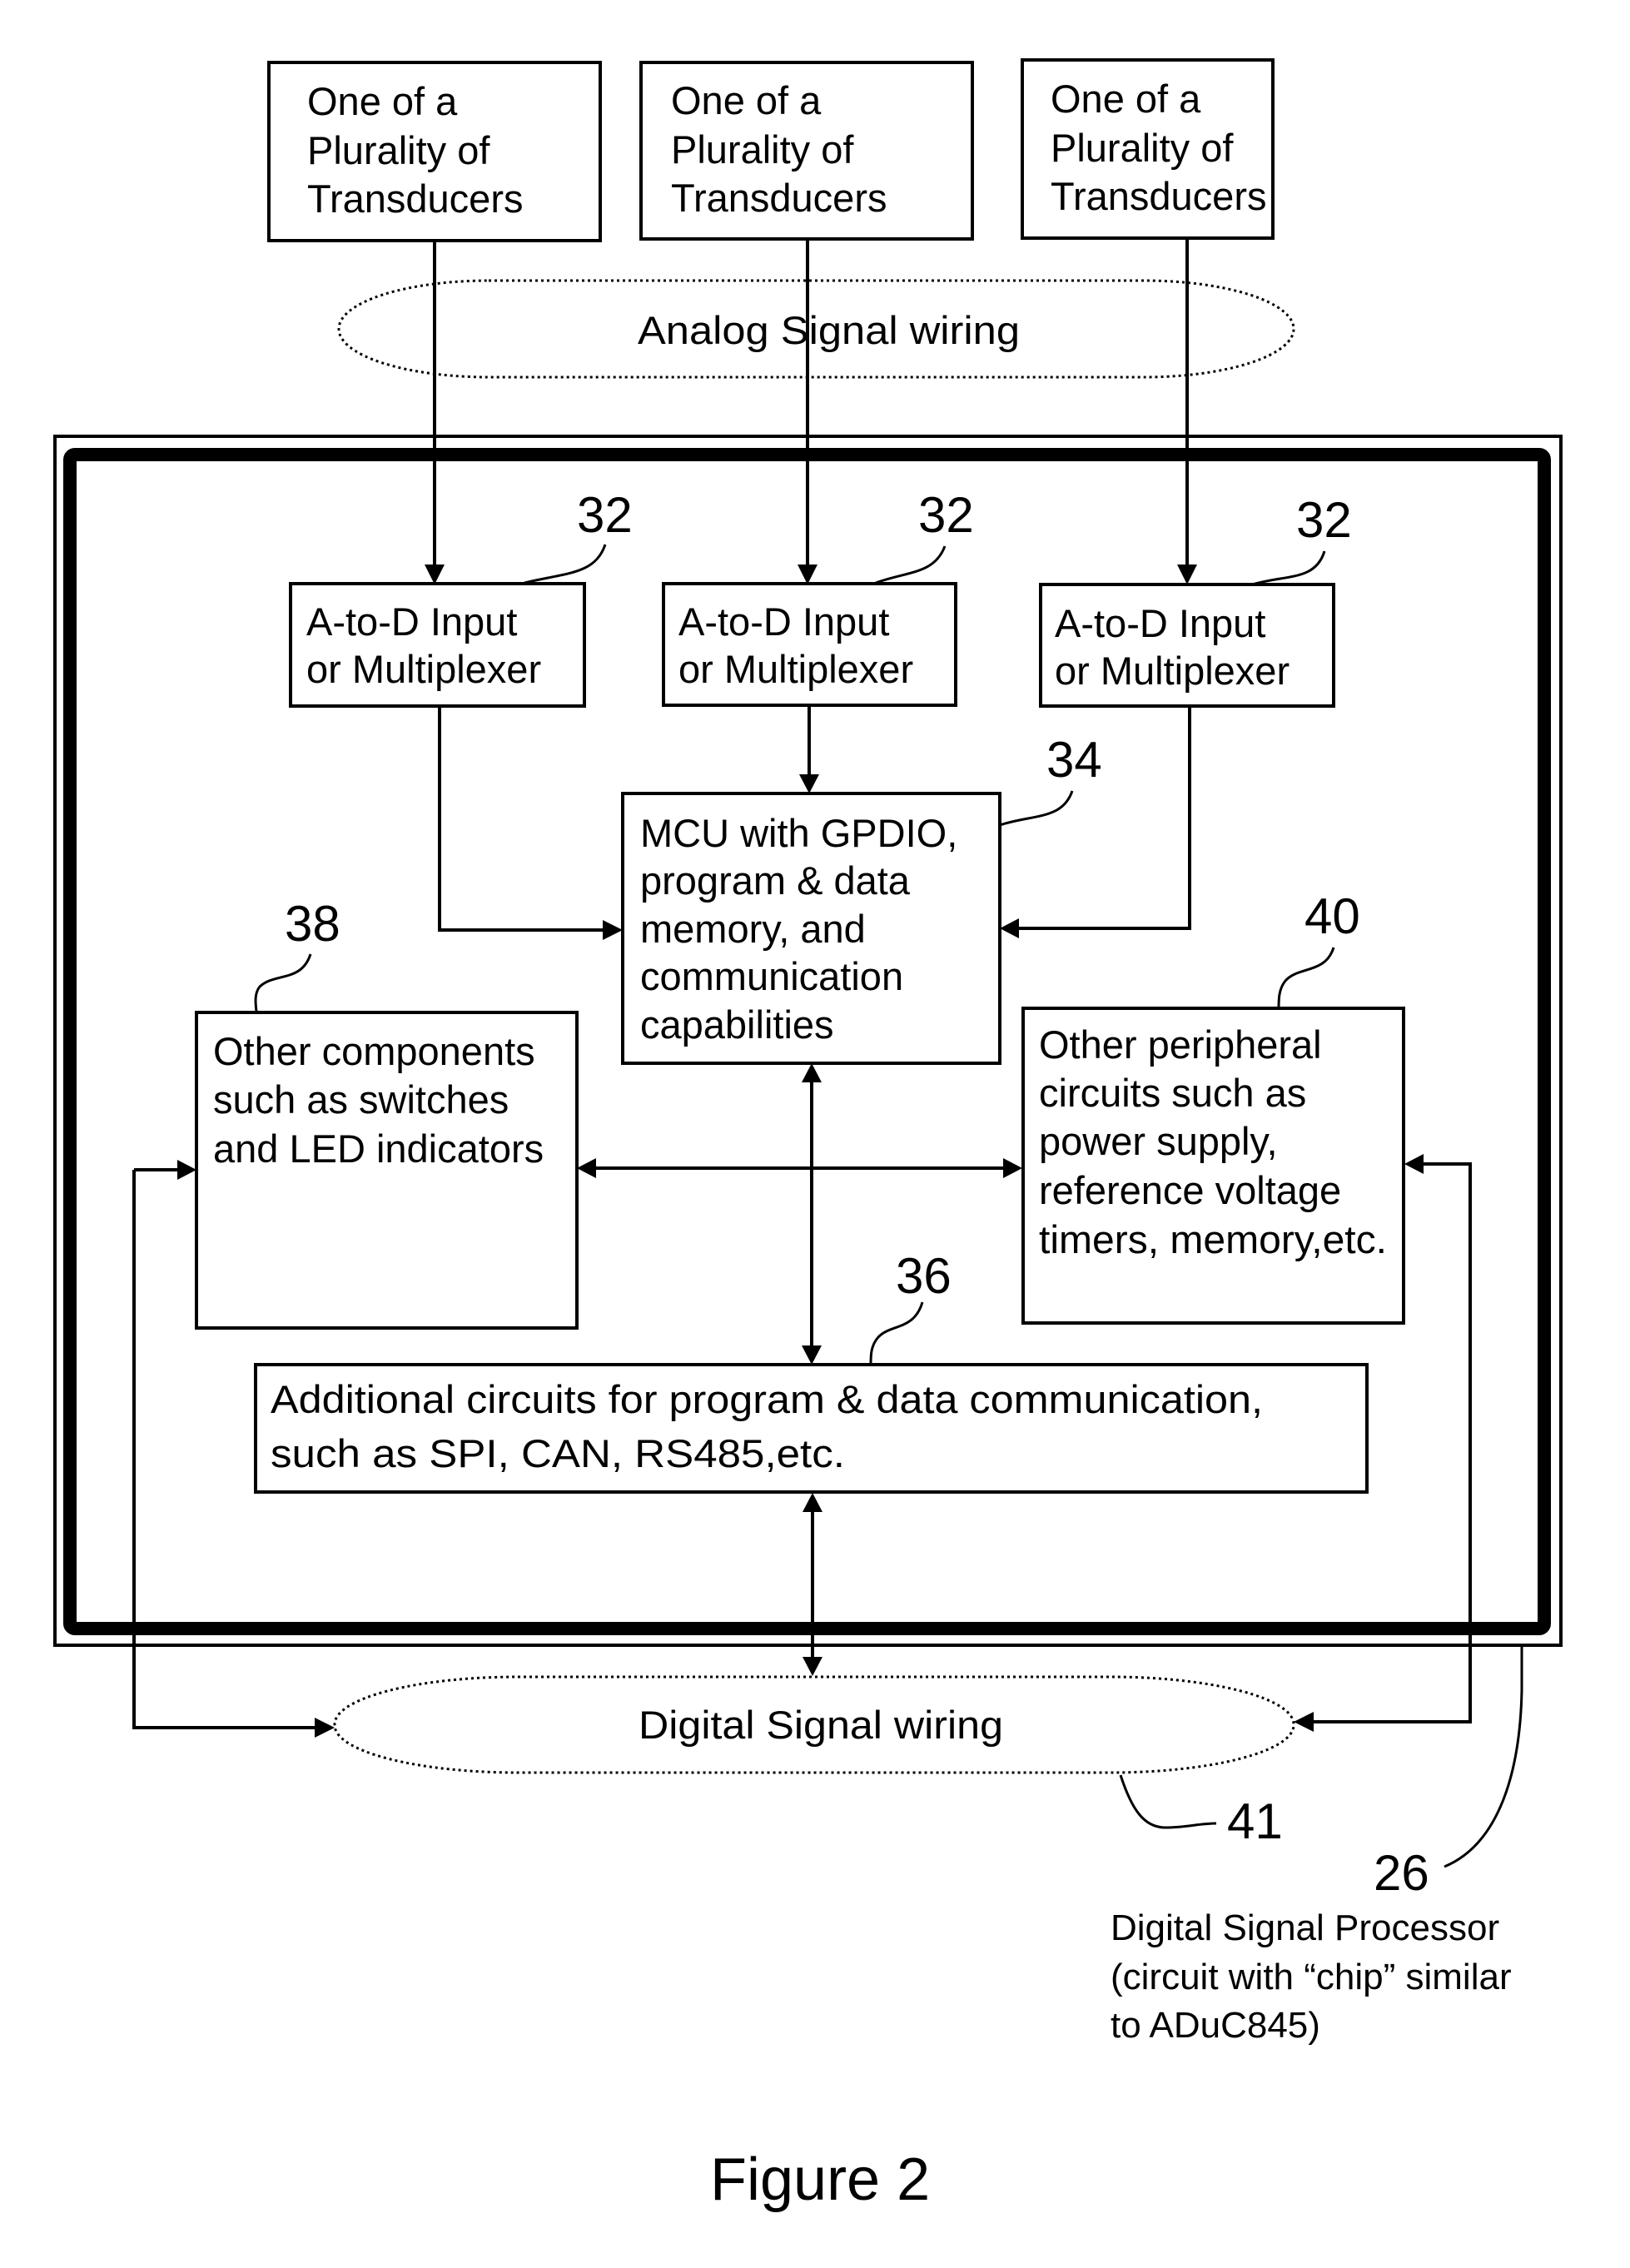 This screenshot has height=2268, width=1630. What do you see at coordinates (411, 622) in the screenshot?
I see `adc-1-line-1: A-to-D Input` at bounding box center [411, 622].